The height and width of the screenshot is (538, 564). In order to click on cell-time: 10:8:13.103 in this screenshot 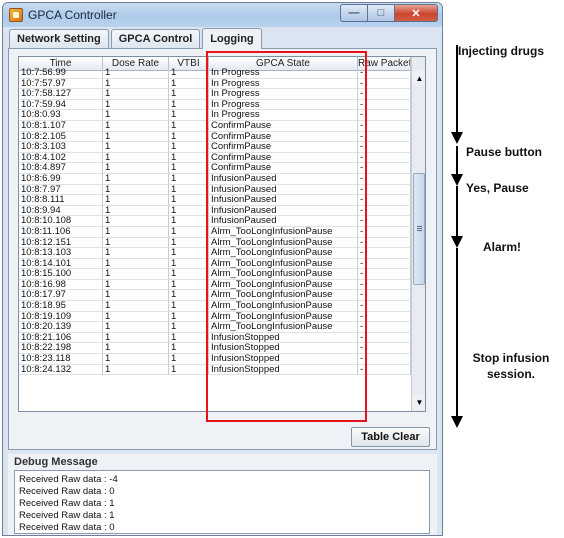, I will do `click(61, 253)`.